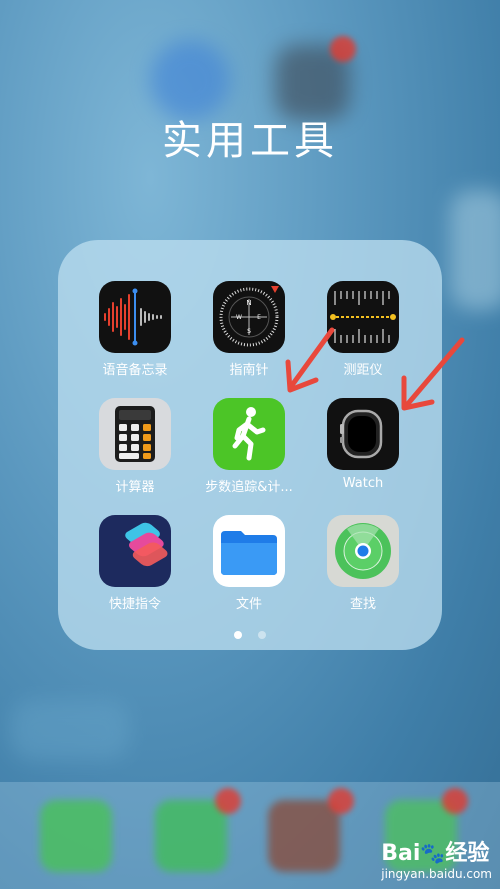 The width and height of the screenshot is (500, 889). What do you see at coordinates (249, 551) in the screenshot?
I see `files-icon` at bounding box center [249, 551].